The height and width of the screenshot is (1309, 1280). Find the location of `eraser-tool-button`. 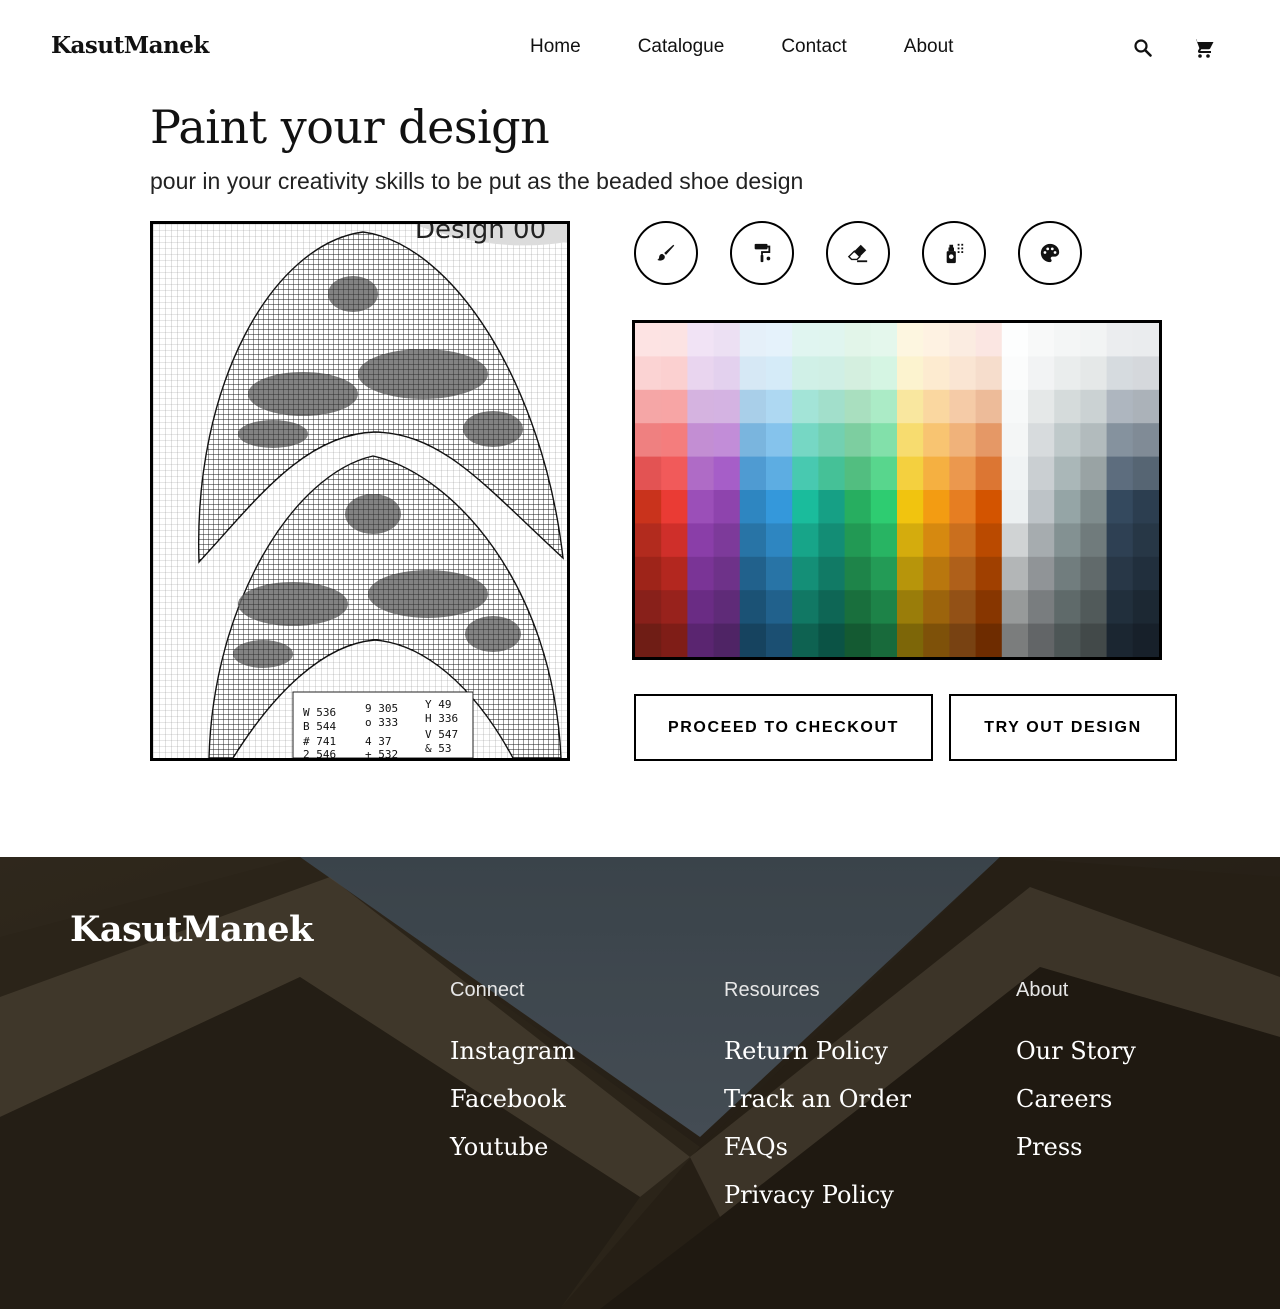

eraser-tool-button is located at coordinates (858, 253).